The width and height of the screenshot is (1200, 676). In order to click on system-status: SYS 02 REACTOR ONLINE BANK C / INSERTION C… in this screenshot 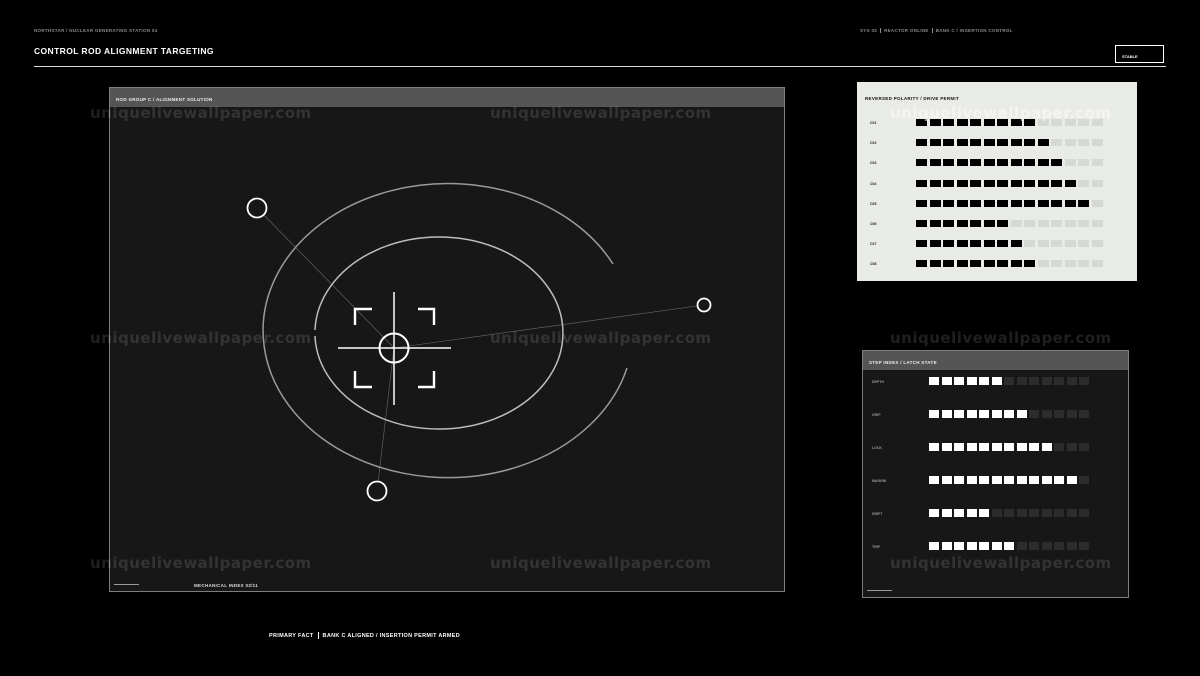, I will do `click(936, 31)`.